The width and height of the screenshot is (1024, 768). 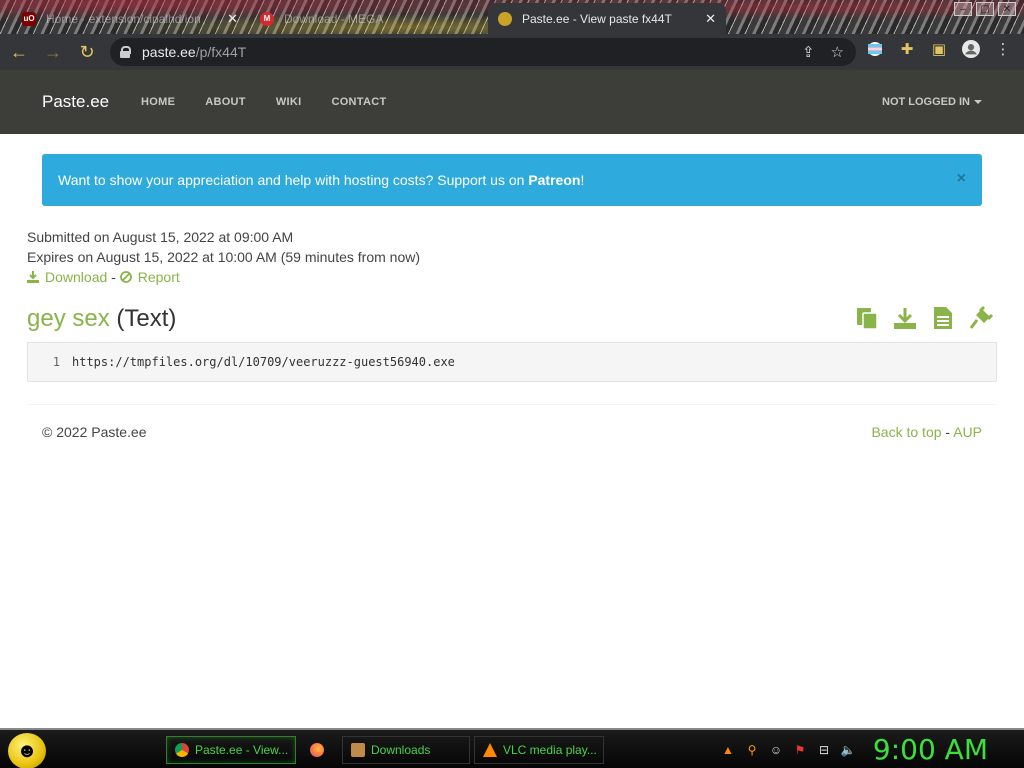 I want to click on tab-title: Home · extension/cipalhd/ion, so click(x=123, y=18).